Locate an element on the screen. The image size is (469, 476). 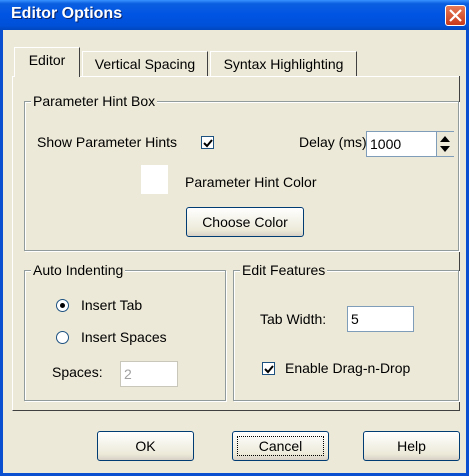
show-parameter-hints-label: Show Parameter Hints is located at coordinates (107, 142).